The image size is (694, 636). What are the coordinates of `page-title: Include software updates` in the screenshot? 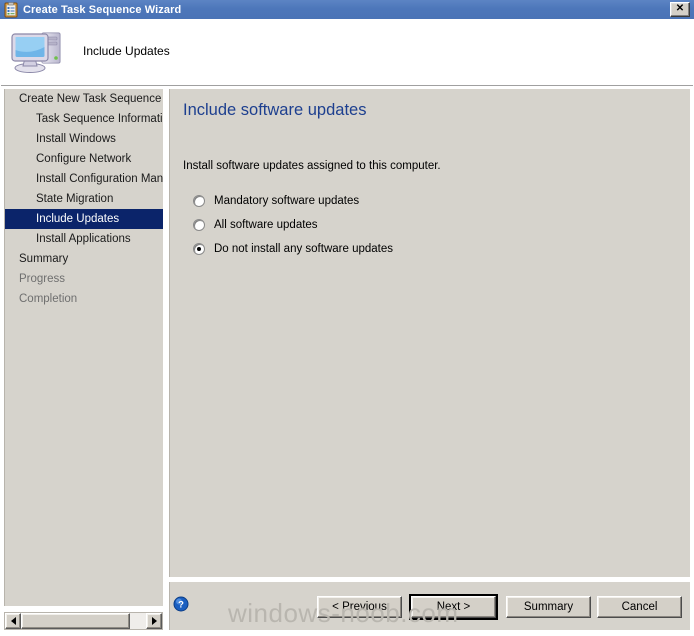 It's located at (275, 110).